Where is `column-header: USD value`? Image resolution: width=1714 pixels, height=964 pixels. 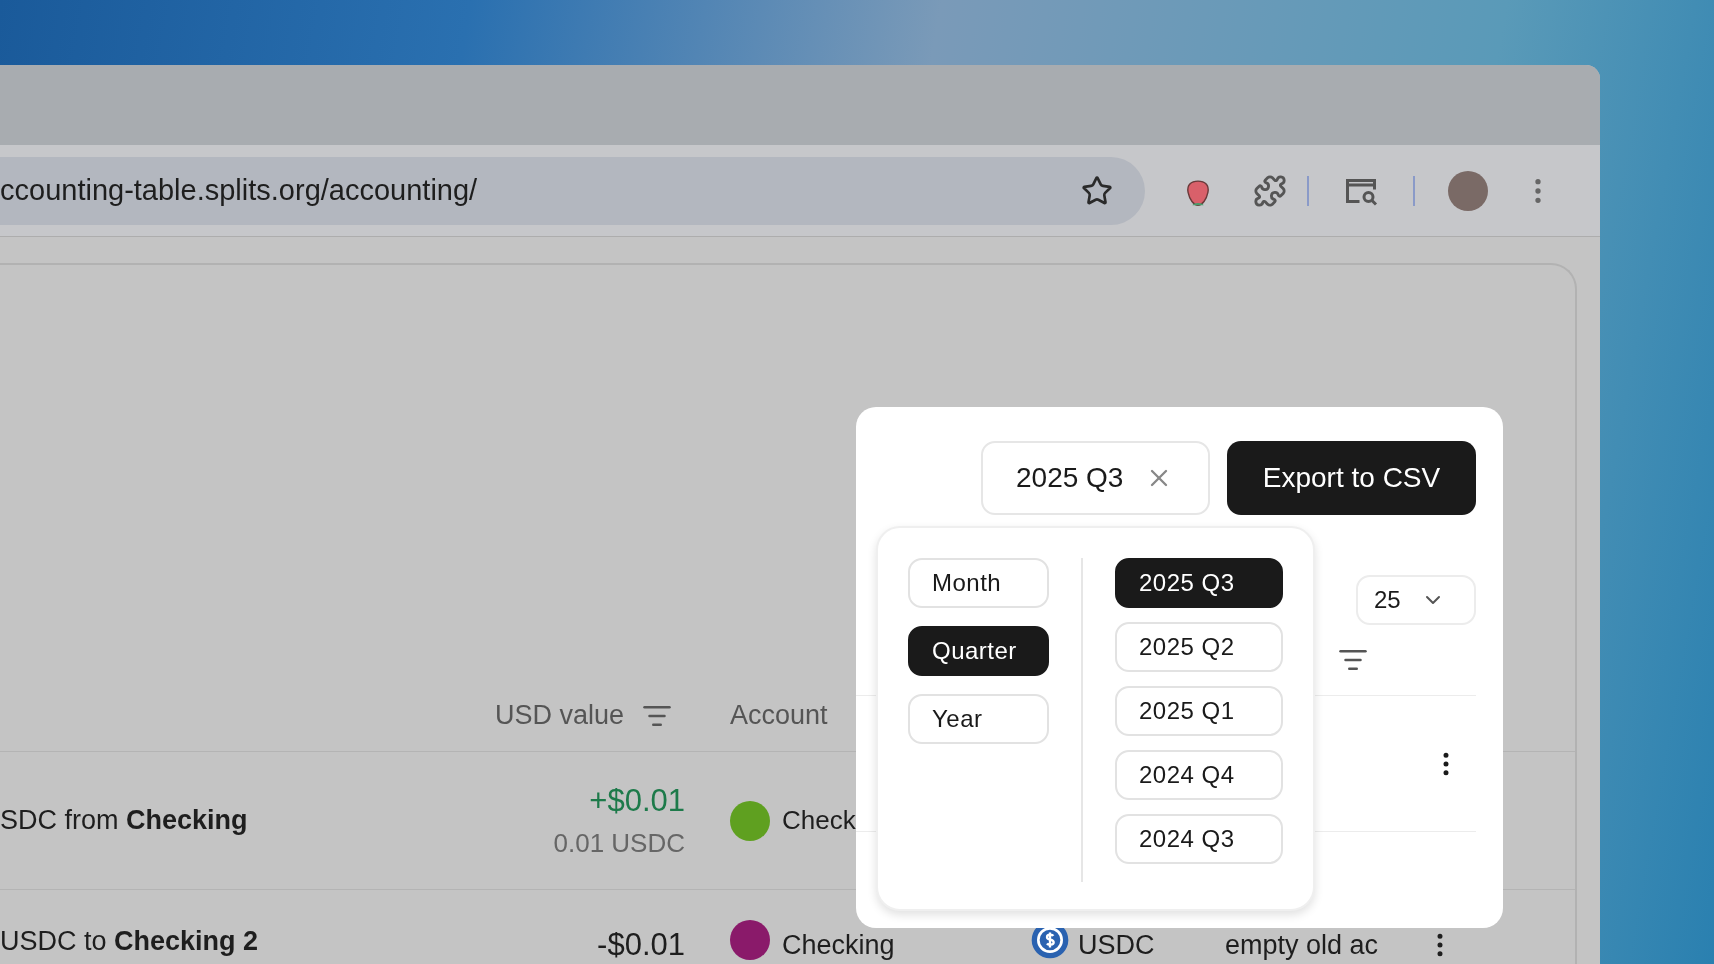
column-header: USD value is located at coordinates (560, 716).